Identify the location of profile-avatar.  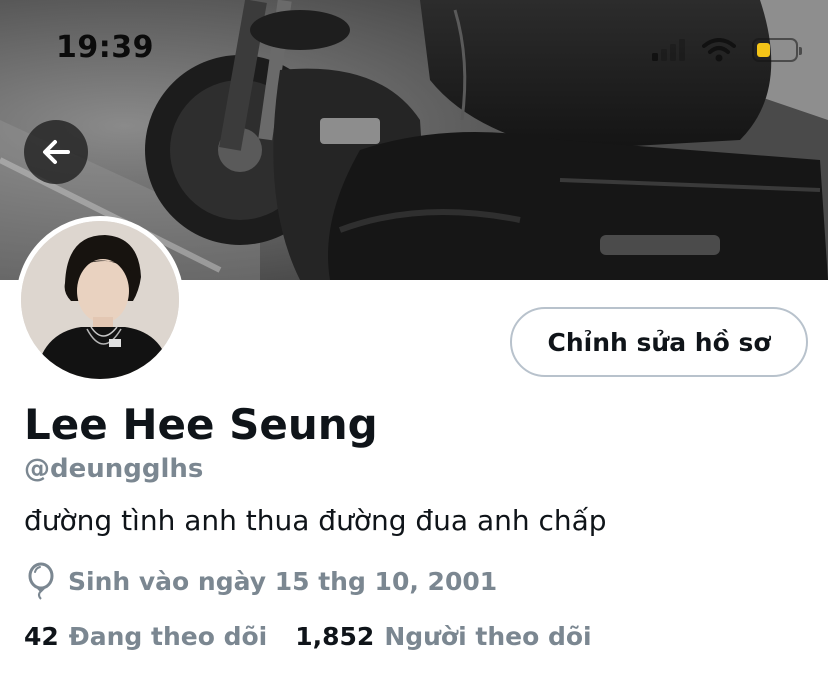
(100, 300).